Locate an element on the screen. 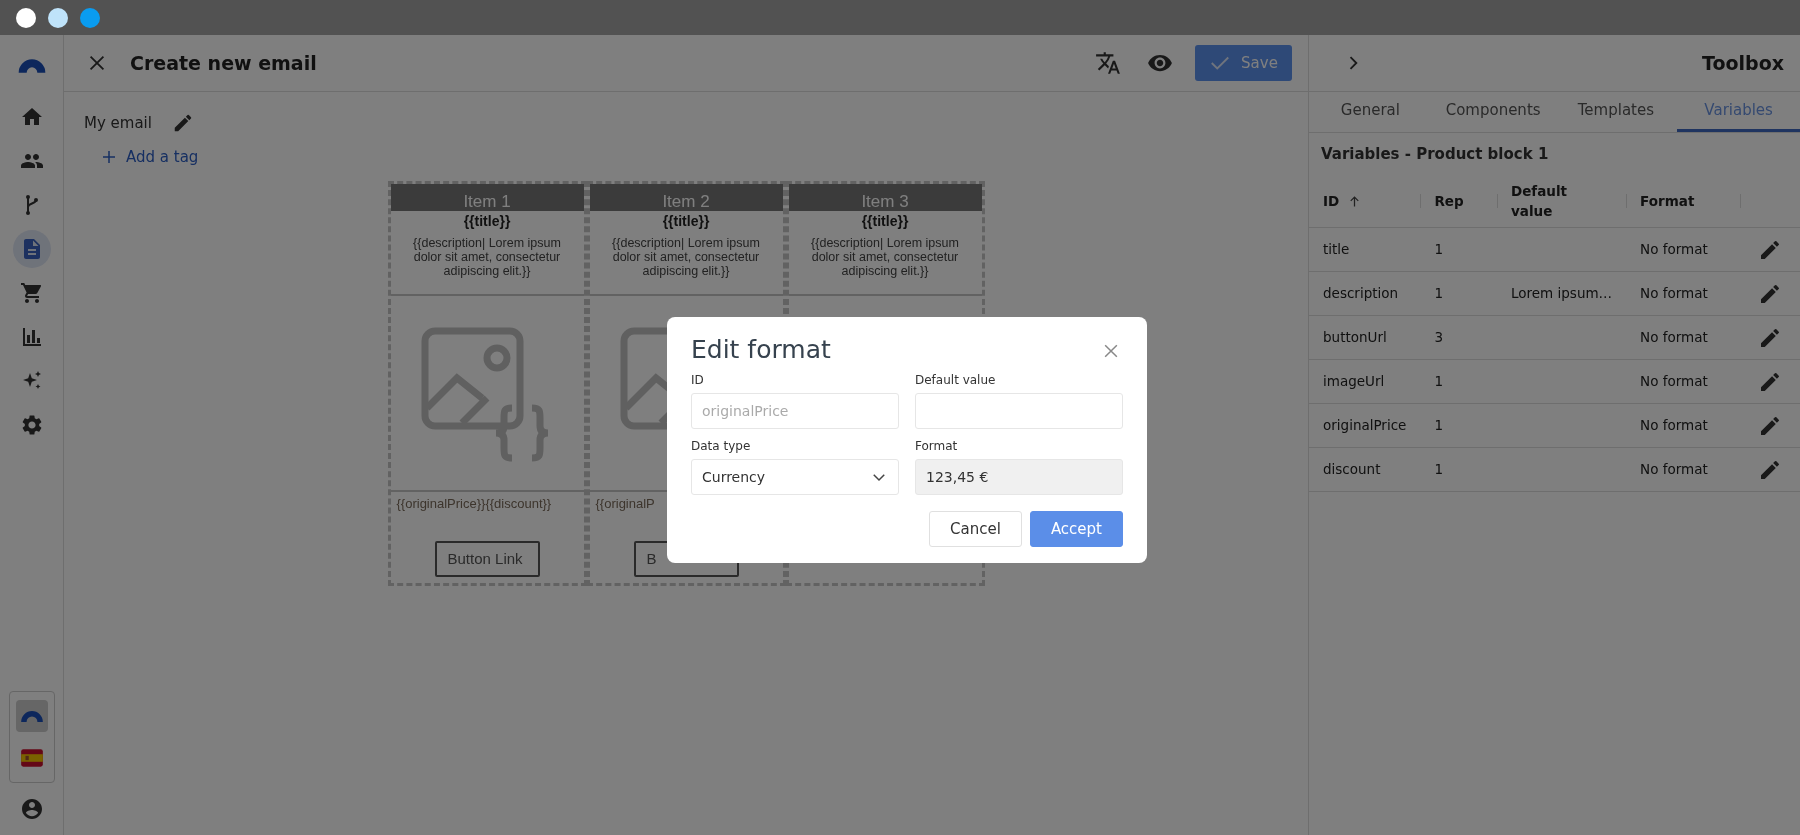  logo-icon is located at coordinates (31, 716).